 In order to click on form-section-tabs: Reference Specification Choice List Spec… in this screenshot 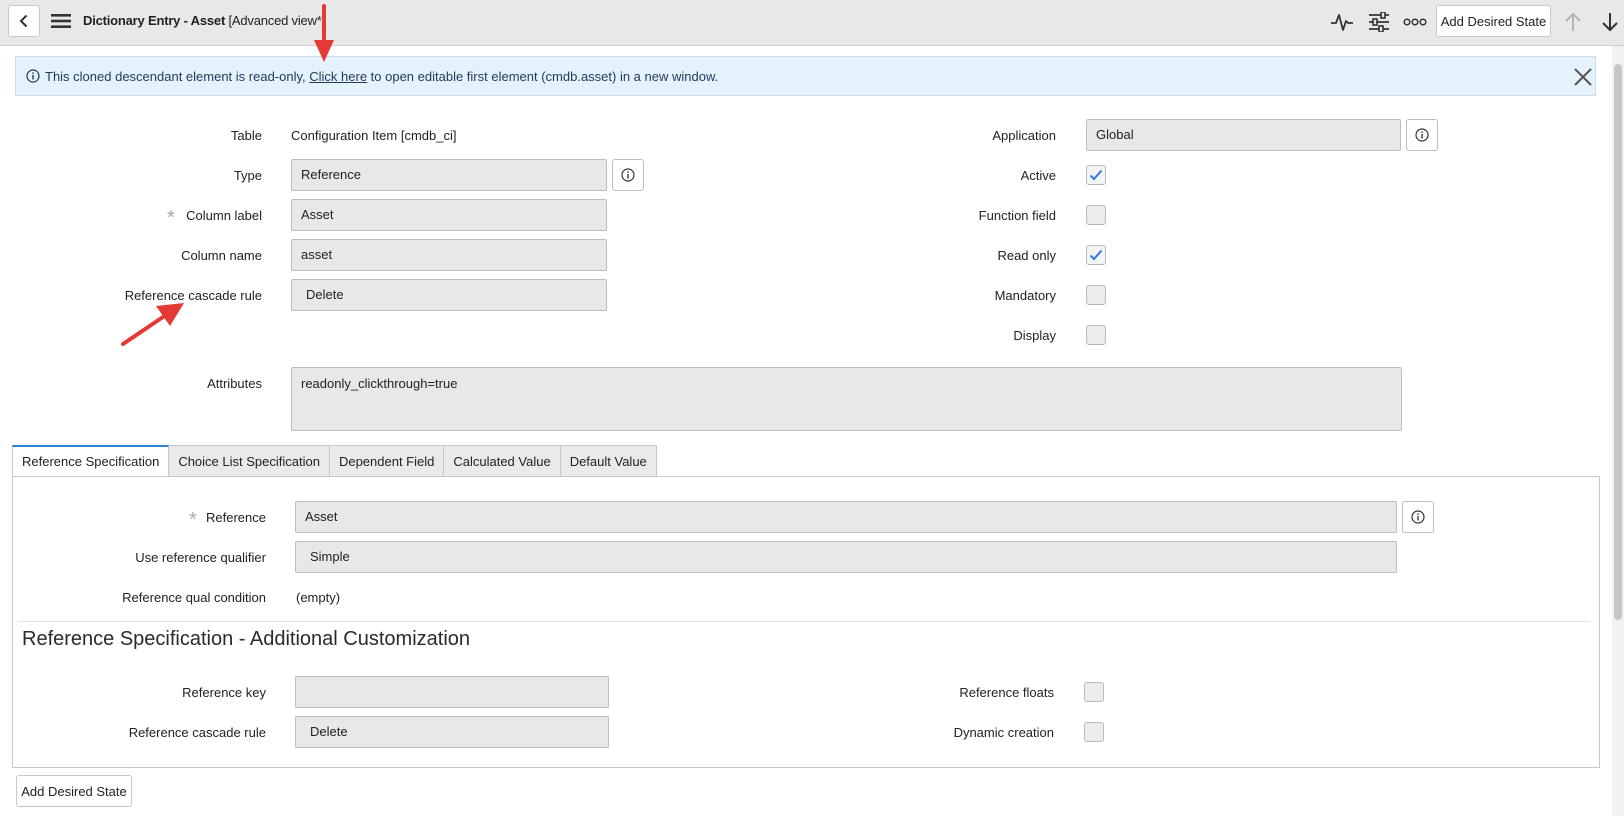, I will do `click(334, 461)`.